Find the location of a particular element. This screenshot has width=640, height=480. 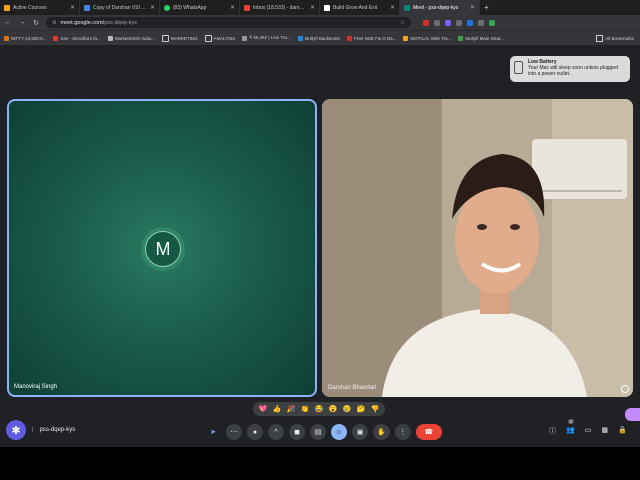

tab-label: Build Grow And Exit is located at coordinates (355, 7).